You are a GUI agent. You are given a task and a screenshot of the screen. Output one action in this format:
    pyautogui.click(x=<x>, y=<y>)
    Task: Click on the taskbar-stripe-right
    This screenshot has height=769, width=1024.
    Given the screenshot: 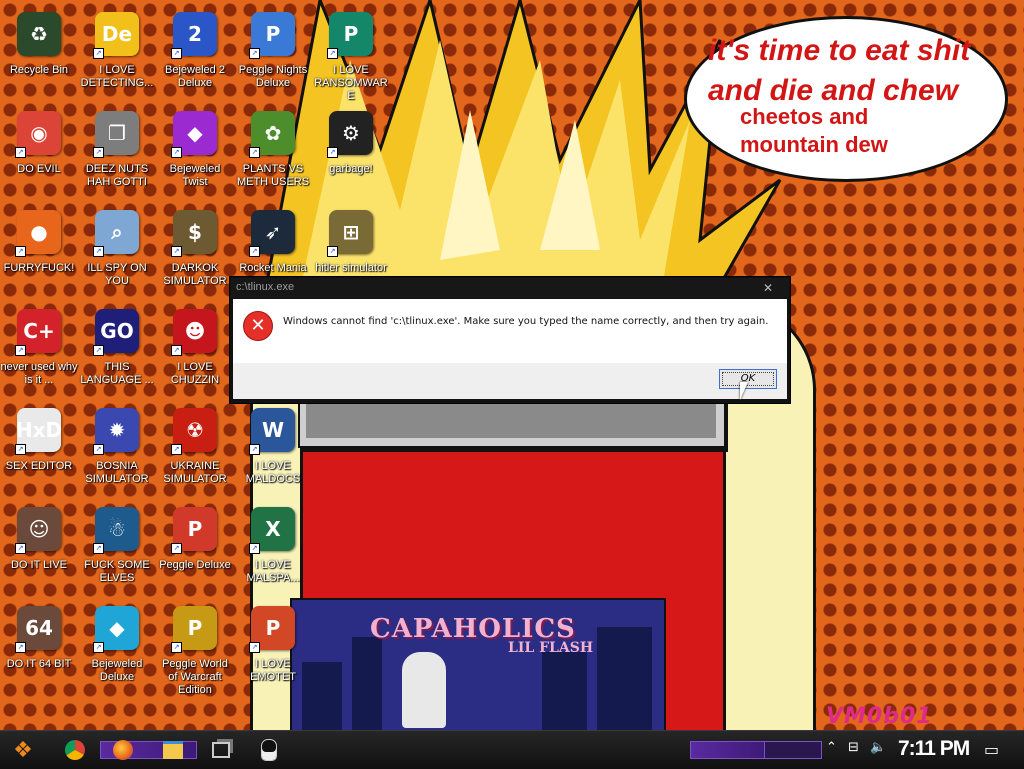 What is the action you would take?
    pyautogui.click(x=728, y=750)
    